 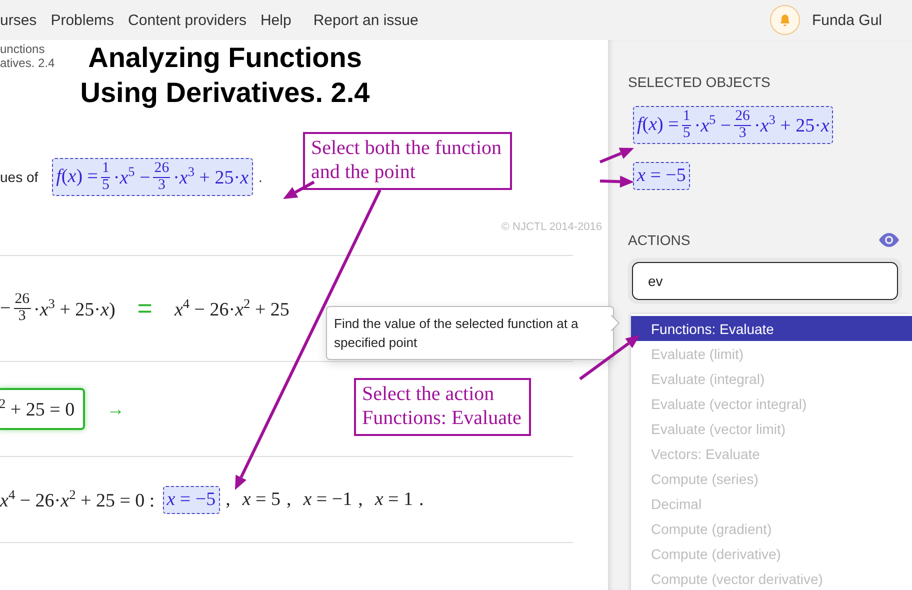 What do you see at coordinates (615, 323) in the screenshot?
I see `tooltip-pointer` at bounding box center [615, 323].